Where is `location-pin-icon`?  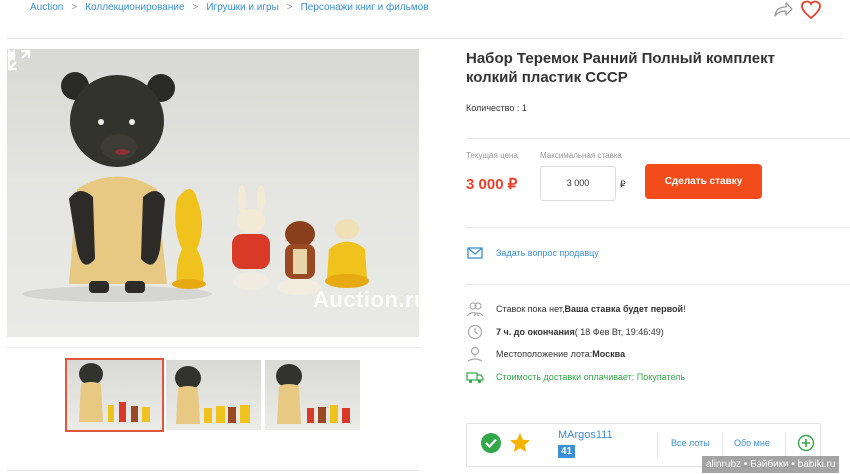 location-pin-icon is located at coordinates (475, 354).